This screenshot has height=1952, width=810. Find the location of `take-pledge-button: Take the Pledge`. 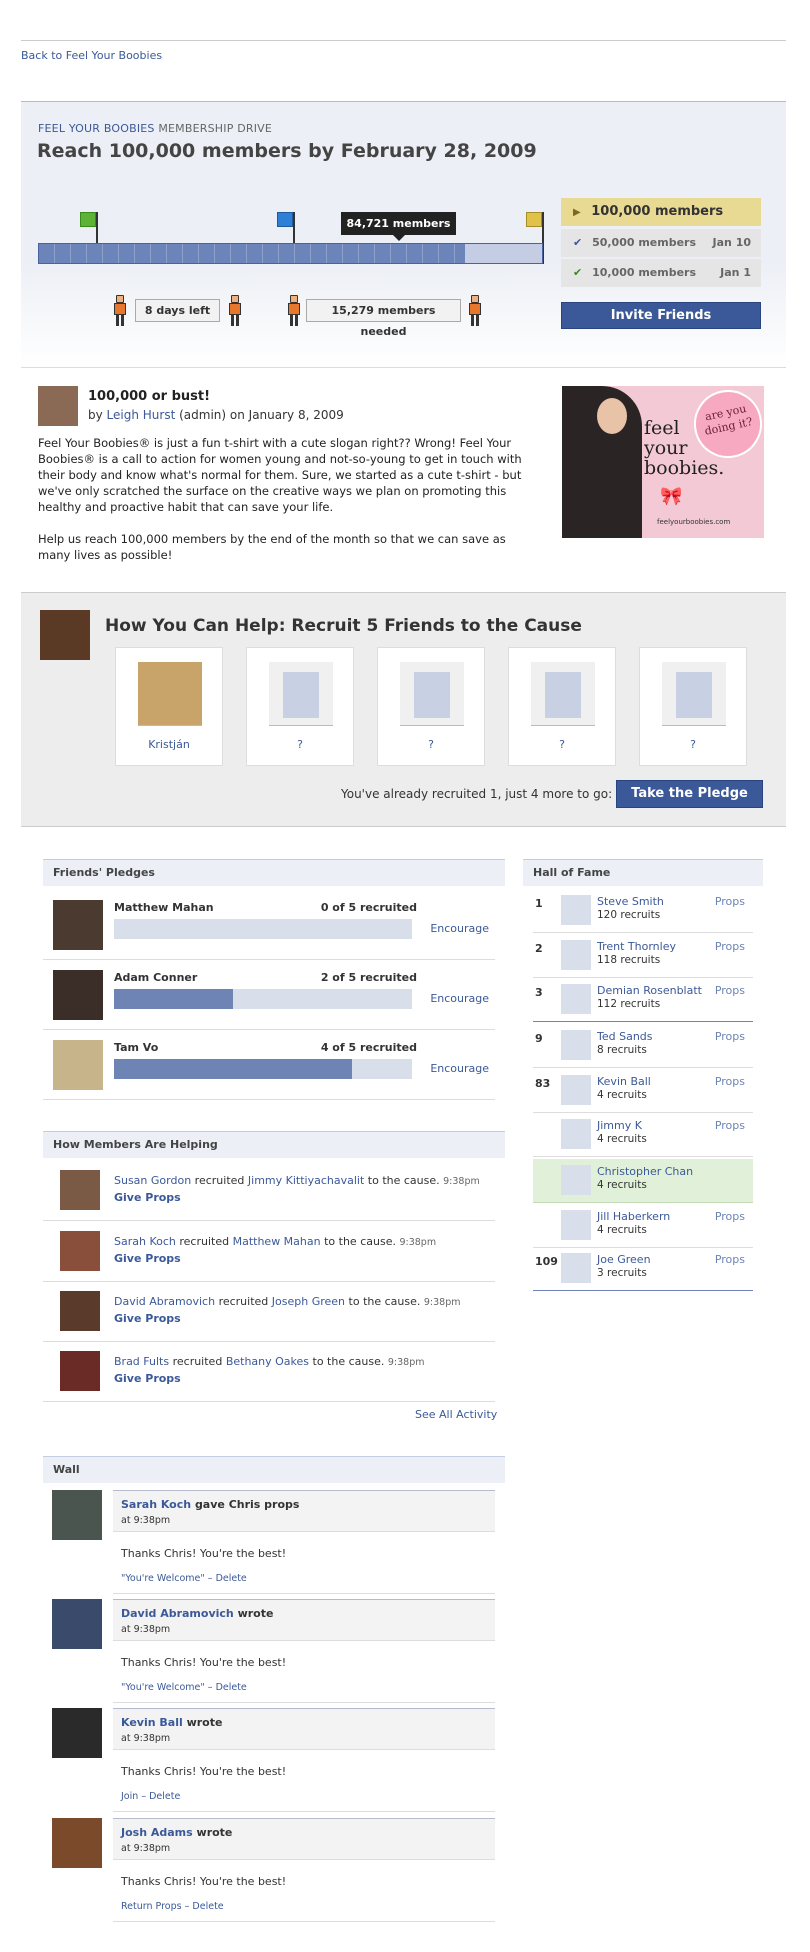

take-pledge-button: Take the Pledge is located at coordinates (689, 794).